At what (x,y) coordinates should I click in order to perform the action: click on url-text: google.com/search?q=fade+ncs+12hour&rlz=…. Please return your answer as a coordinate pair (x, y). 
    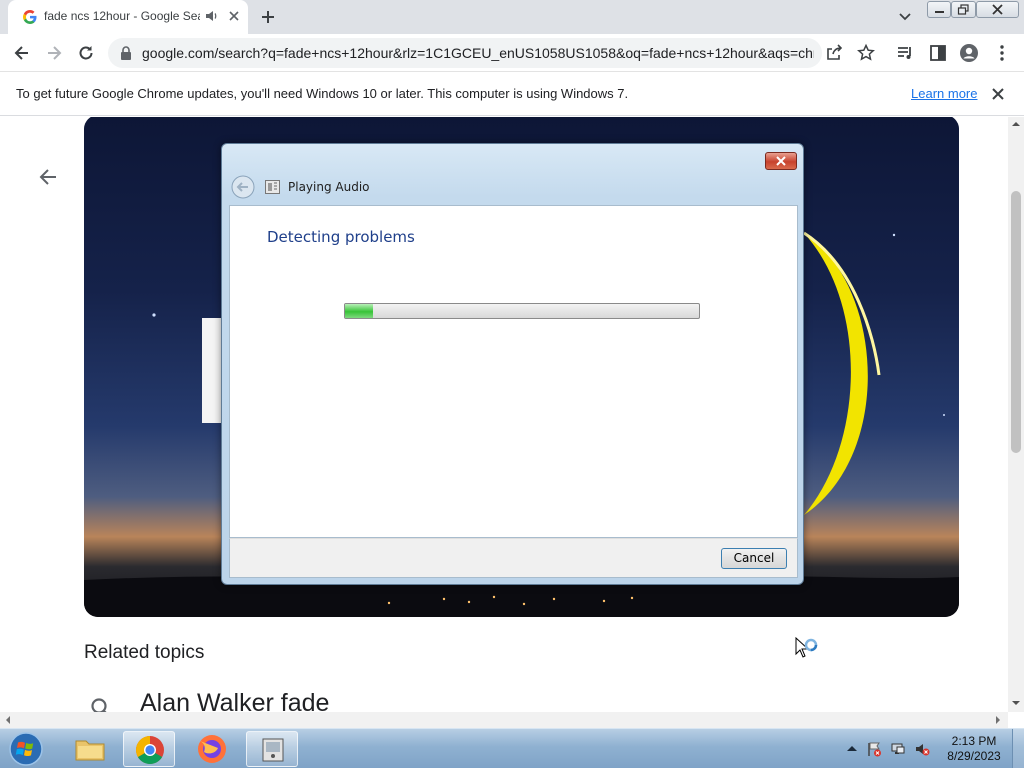
    Looking at the image, I should click on (478, 53).